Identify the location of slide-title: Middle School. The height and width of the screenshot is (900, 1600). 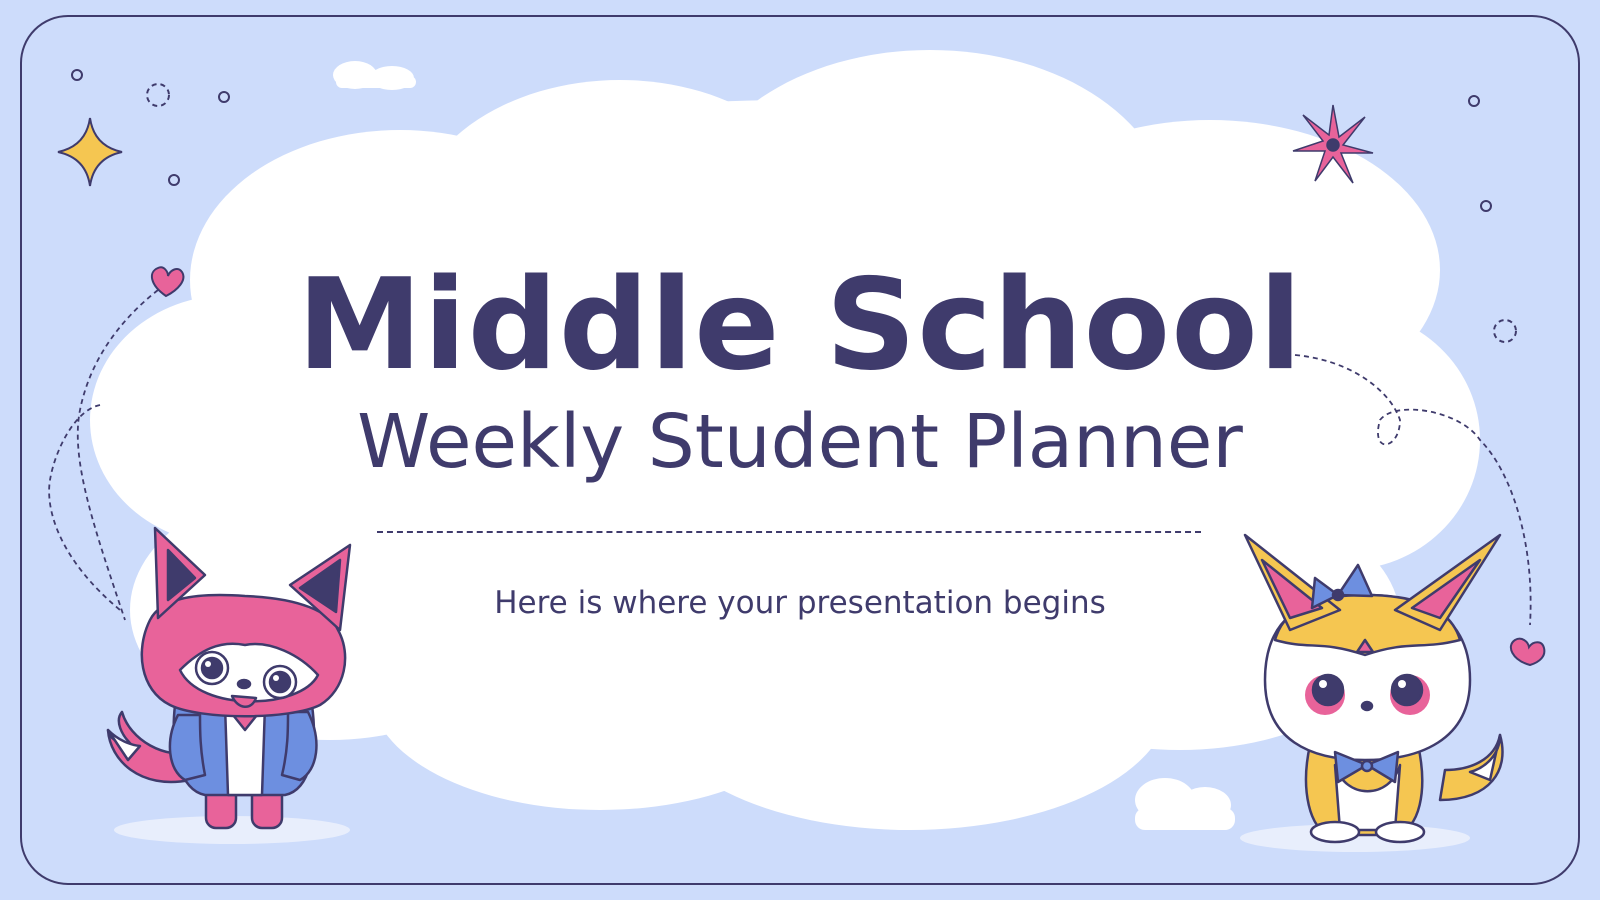
(800, 324).